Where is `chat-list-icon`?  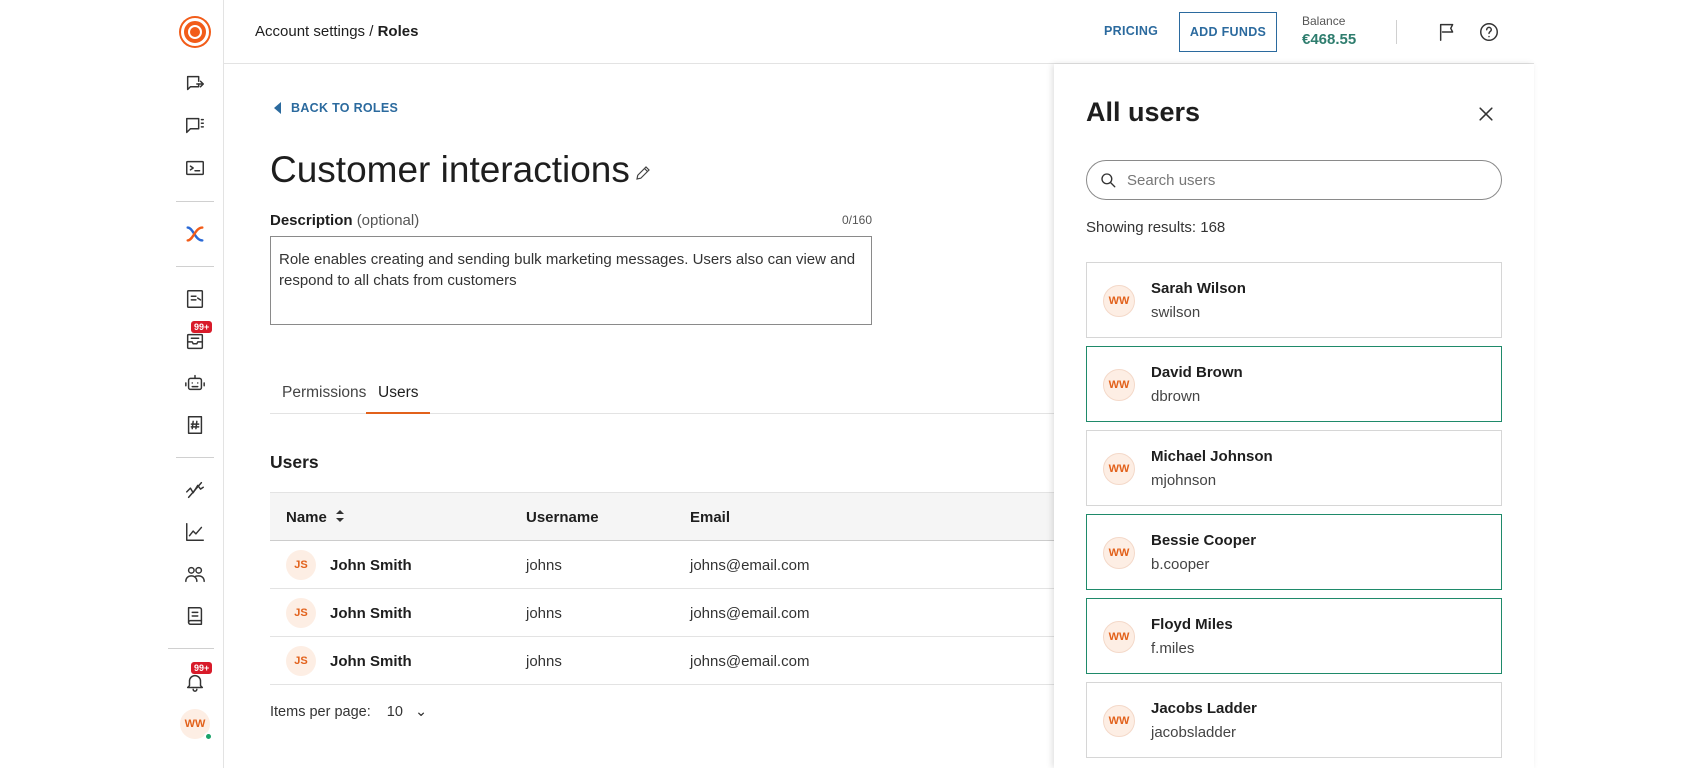
chat-list-icon is located at coordinates (195, 126).